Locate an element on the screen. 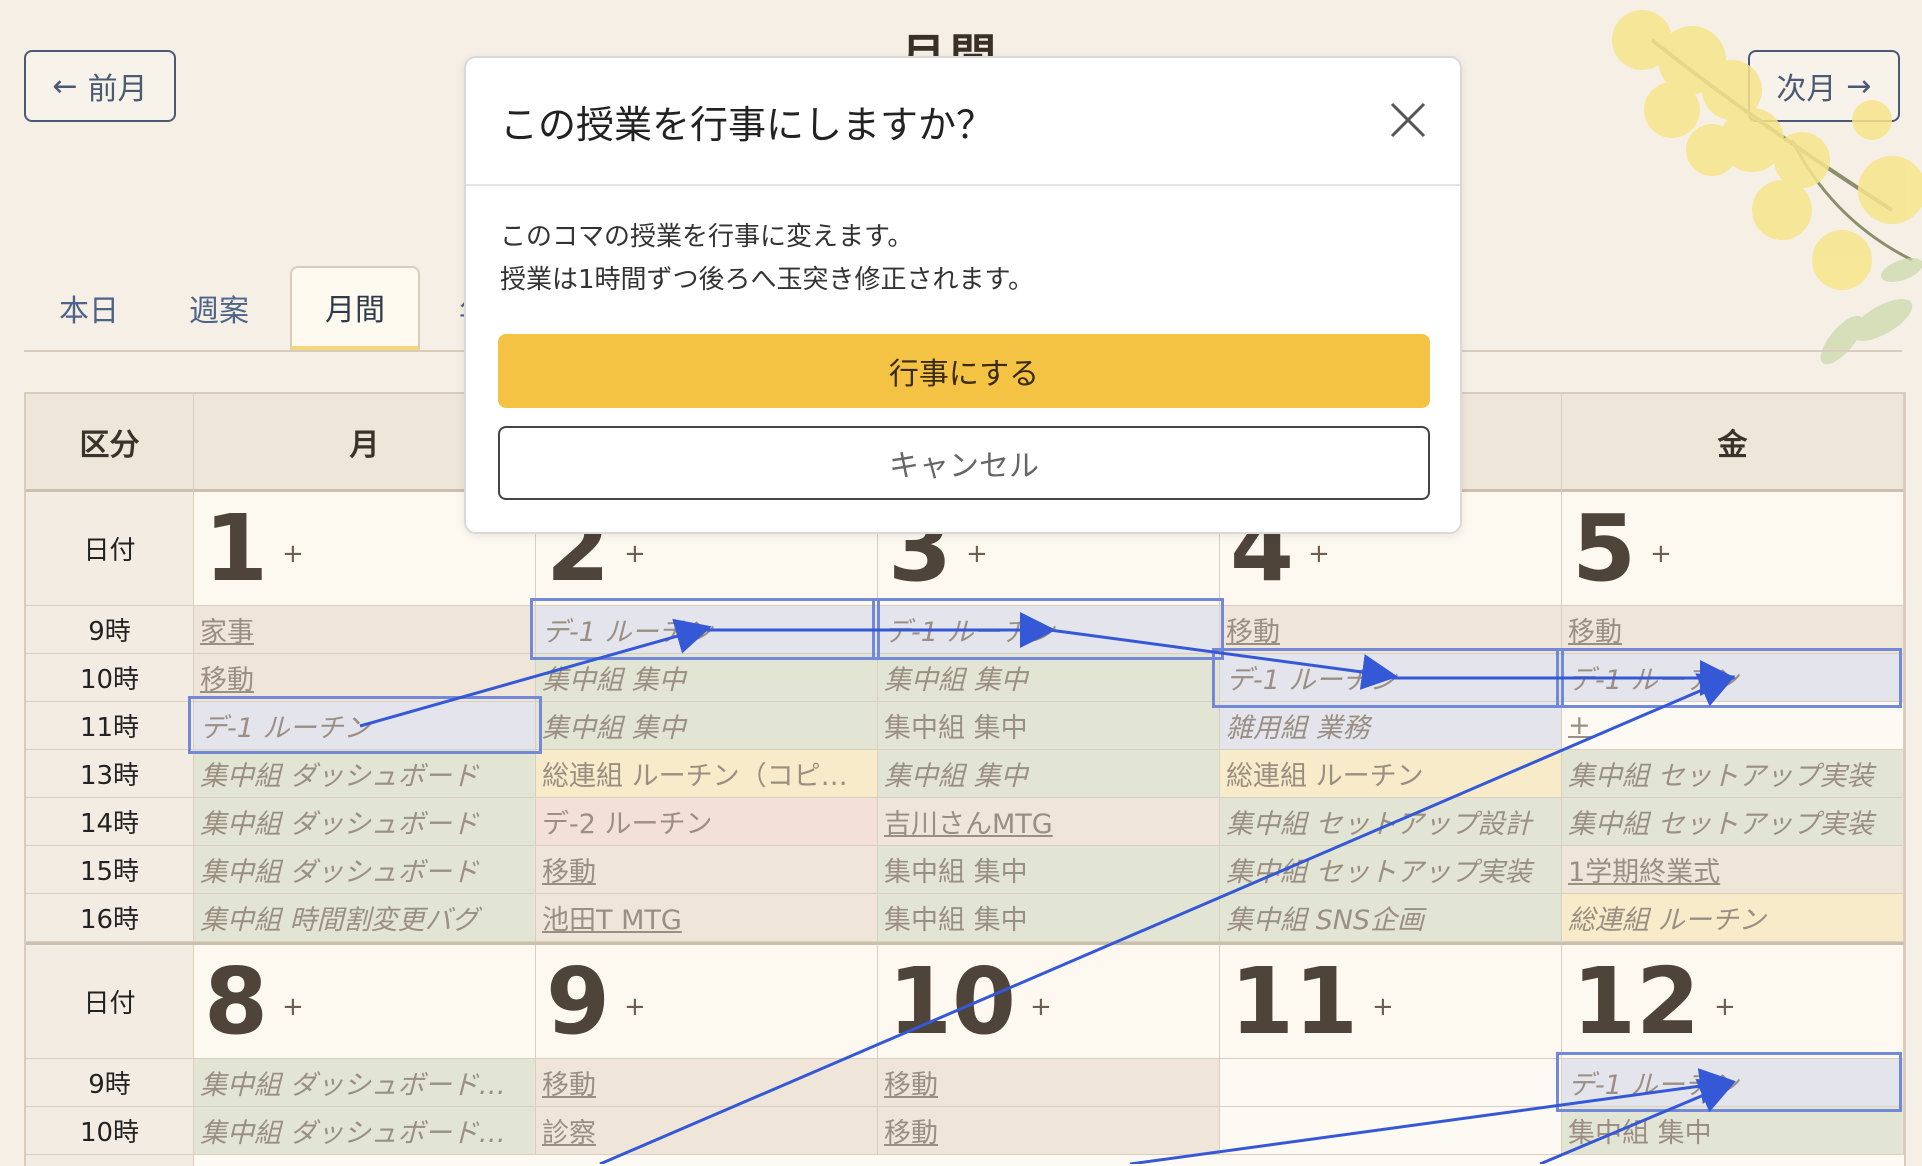  tab-month: 月間 is located at coordinates (355, 308).